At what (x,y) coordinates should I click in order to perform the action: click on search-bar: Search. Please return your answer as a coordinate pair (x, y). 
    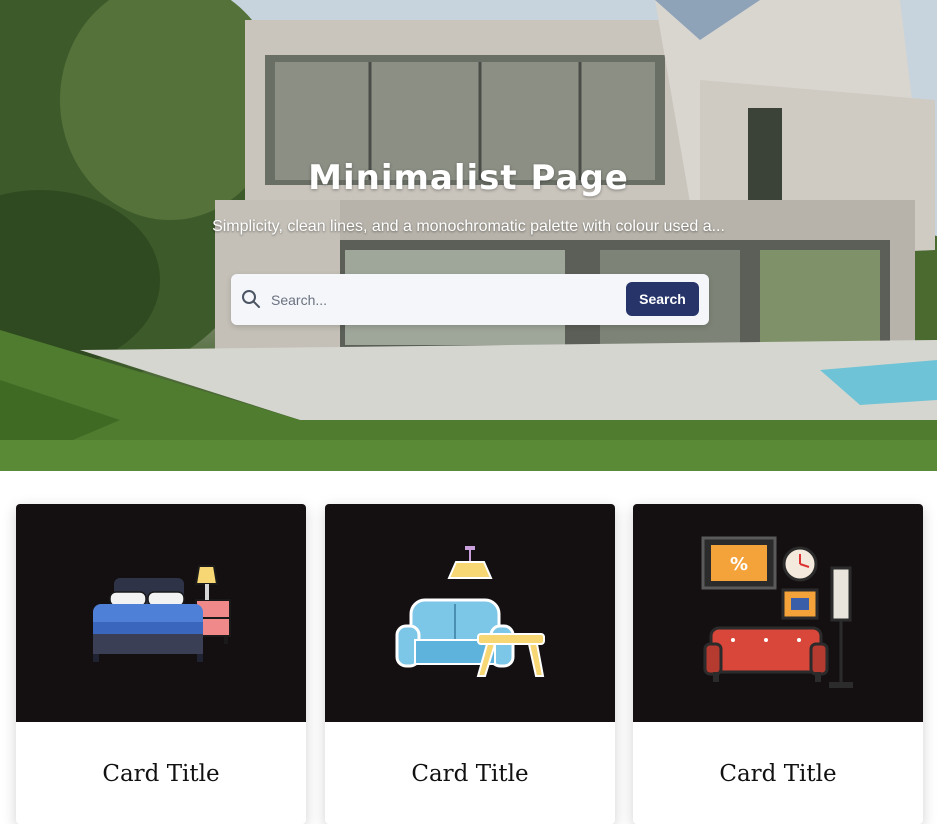
    Looking at the image, I should click on (470, 299).